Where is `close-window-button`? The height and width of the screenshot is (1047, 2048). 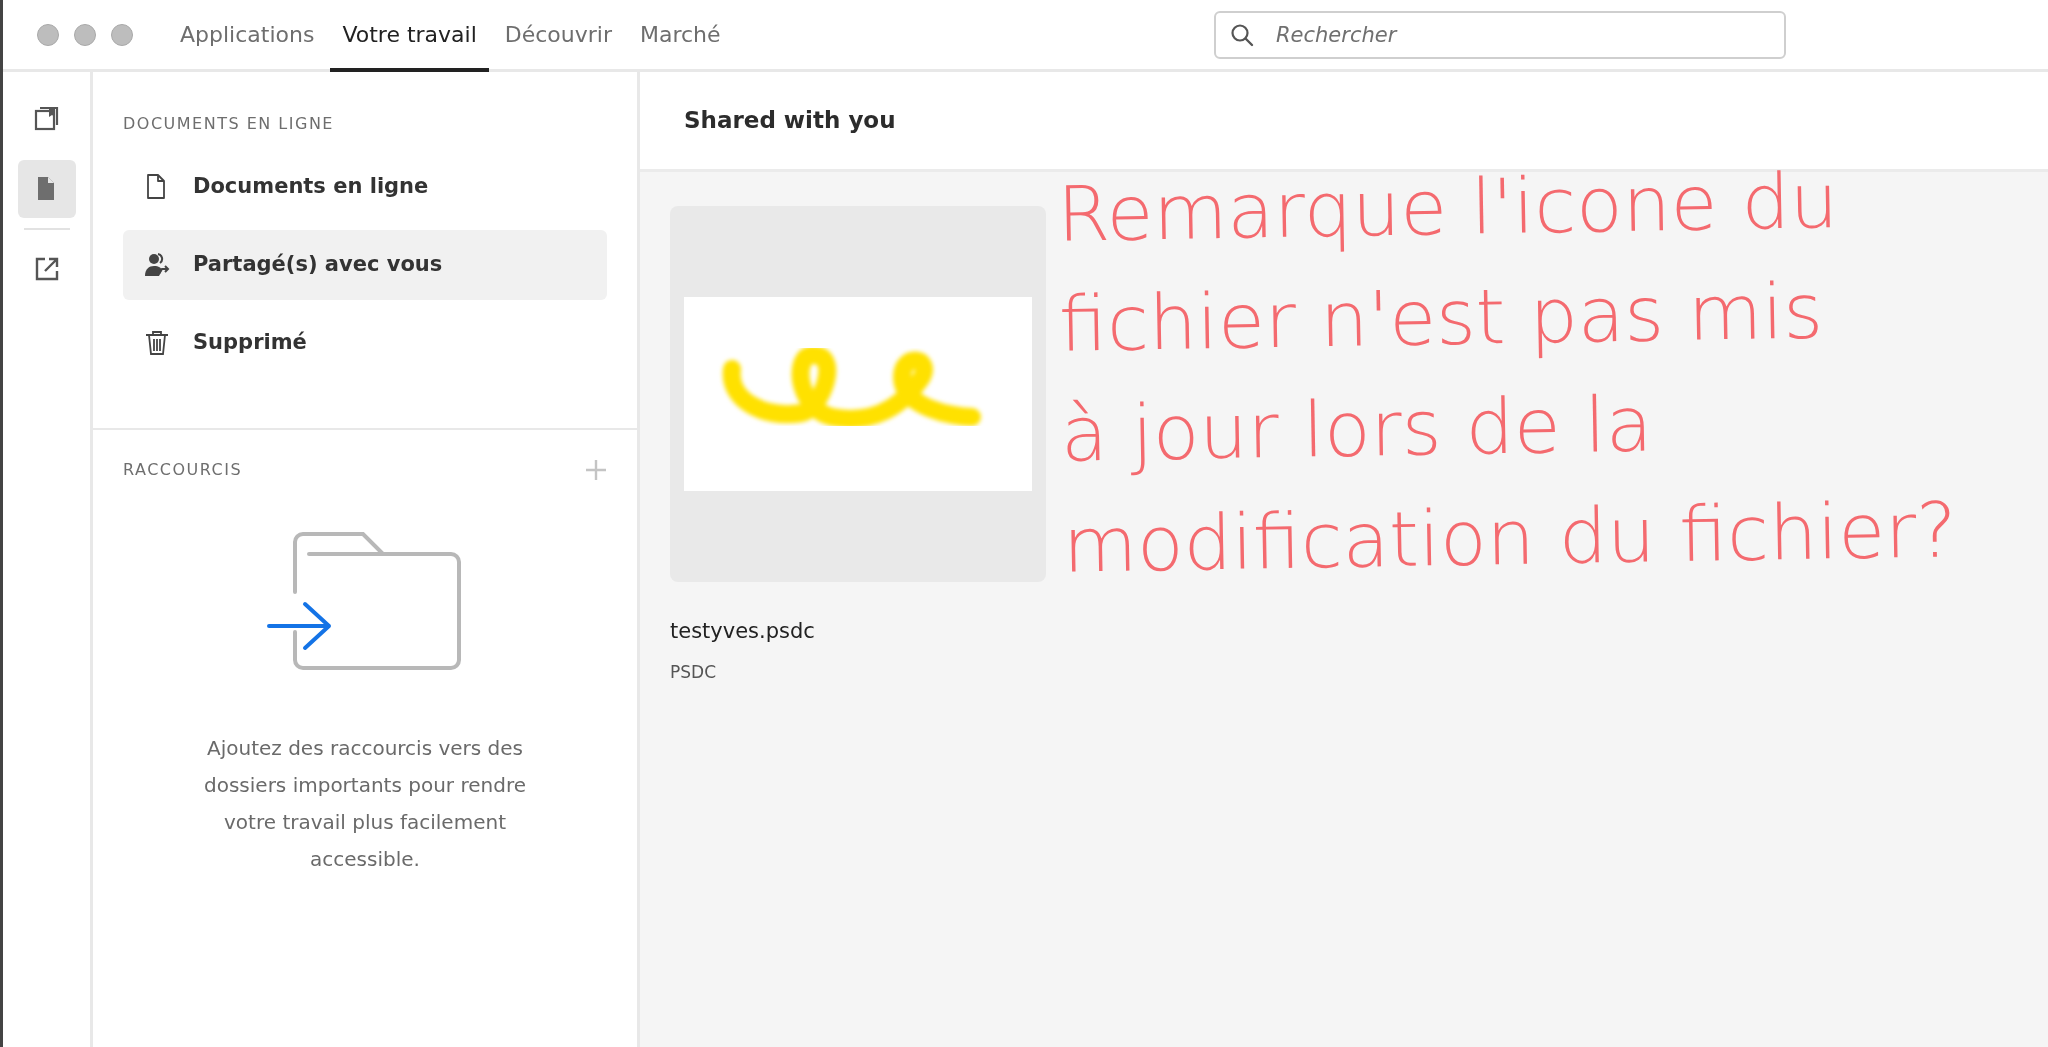 close-window-button is located at coordinates (48, 34).